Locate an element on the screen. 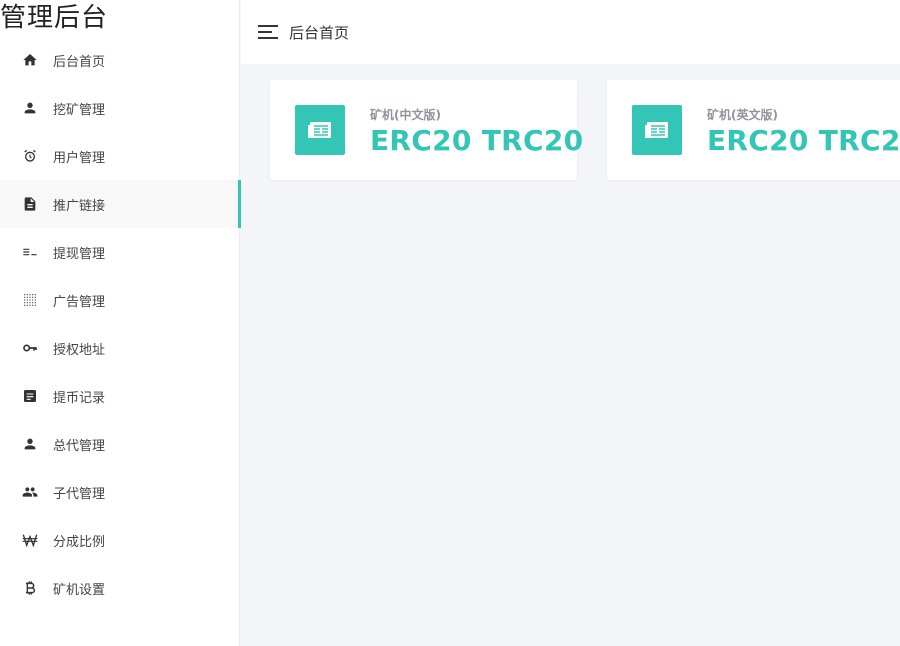  card-label: 矿机(英文版) is located at coordinates (742, 115).